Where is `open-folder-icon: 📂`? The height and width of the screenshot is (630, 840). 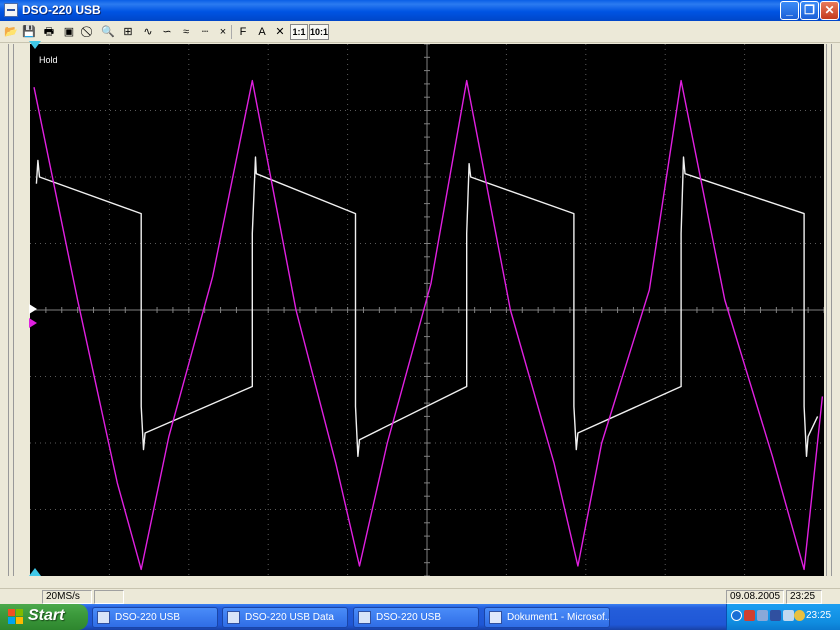 open-folder-icon: 📂 is located at coordinates (11, 32).